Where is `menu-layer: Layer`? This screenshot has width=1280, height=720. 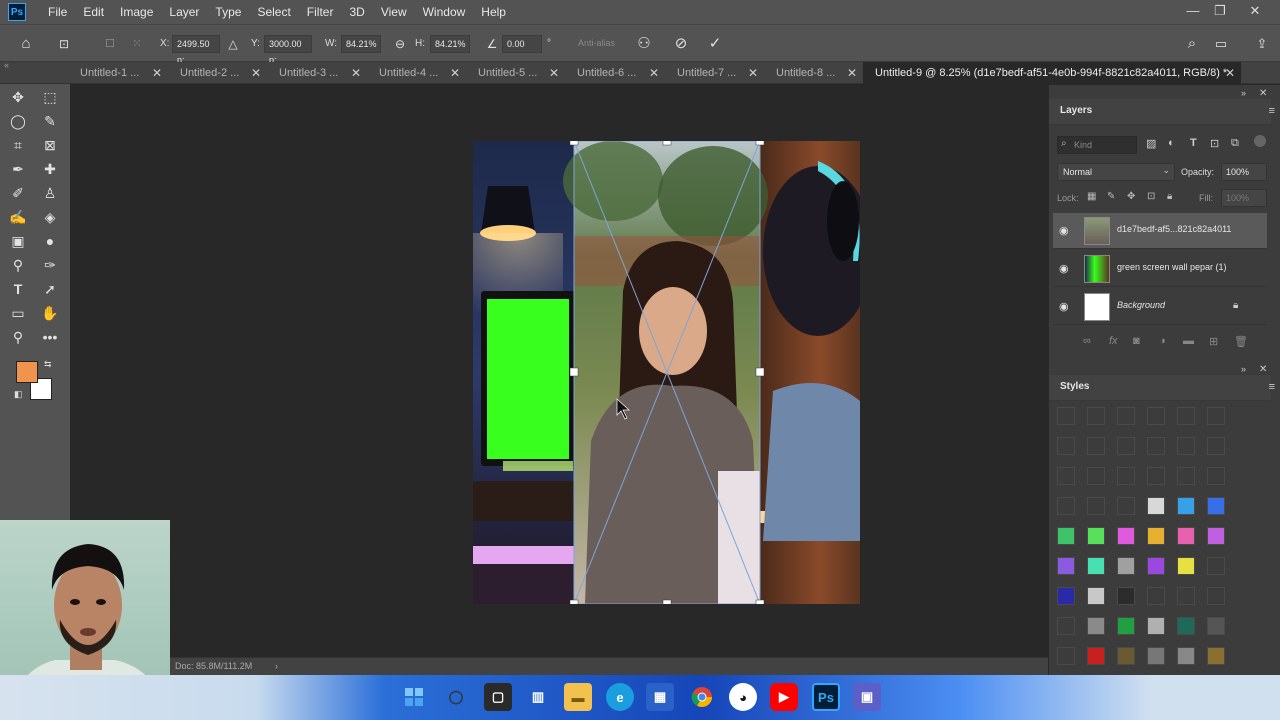
menu-layer: Layer is located at coordinates (184, 12).